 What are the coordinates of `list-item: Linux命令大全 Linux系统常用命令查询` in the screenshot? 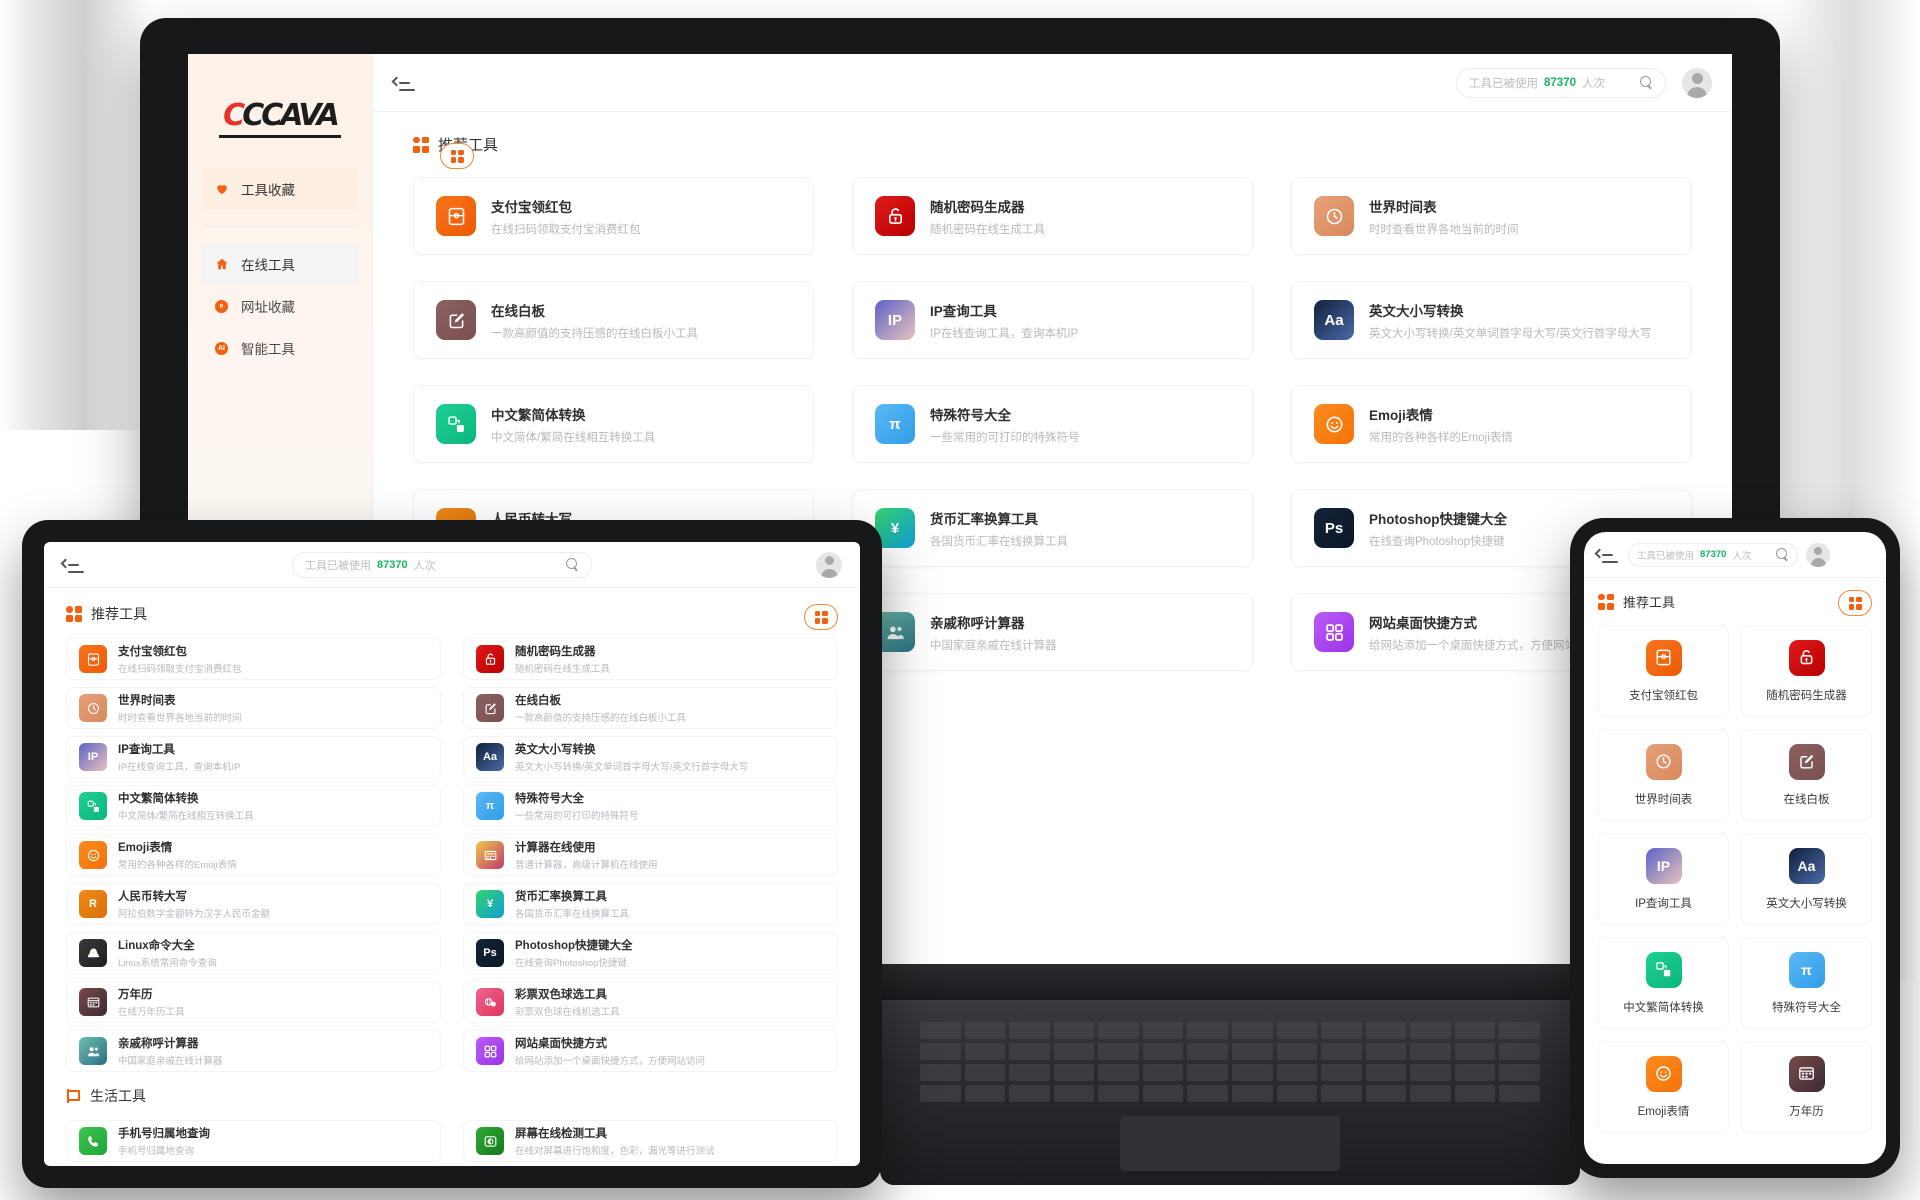 It's located at (253, 953).